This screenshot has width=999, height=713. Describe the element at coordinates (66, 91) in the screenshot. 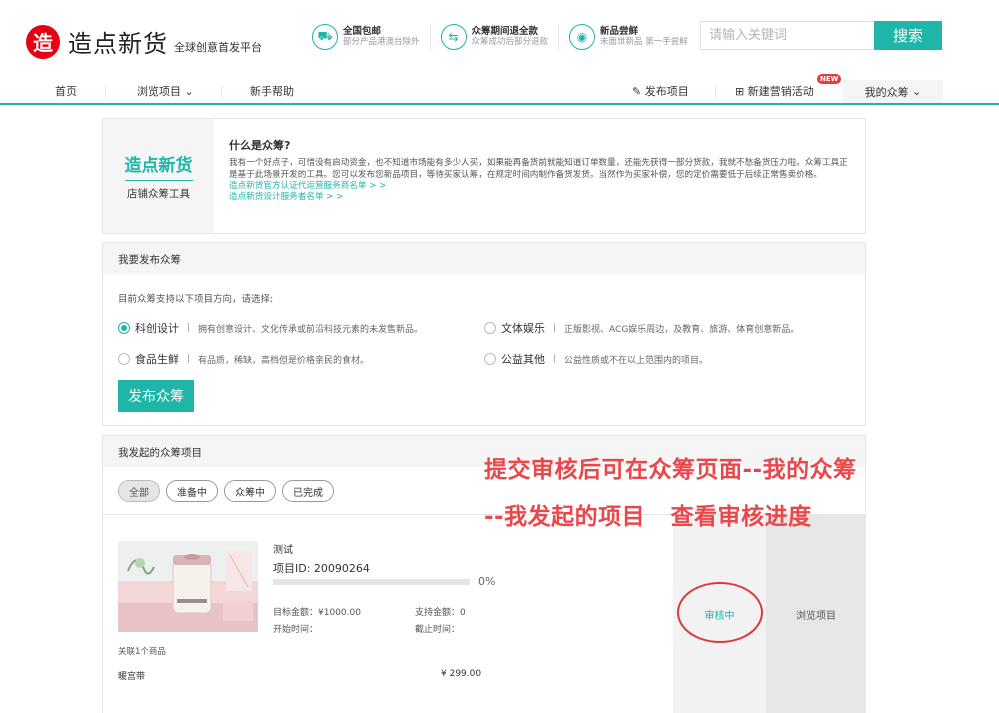

I see `nav-home: 首页` at that location.